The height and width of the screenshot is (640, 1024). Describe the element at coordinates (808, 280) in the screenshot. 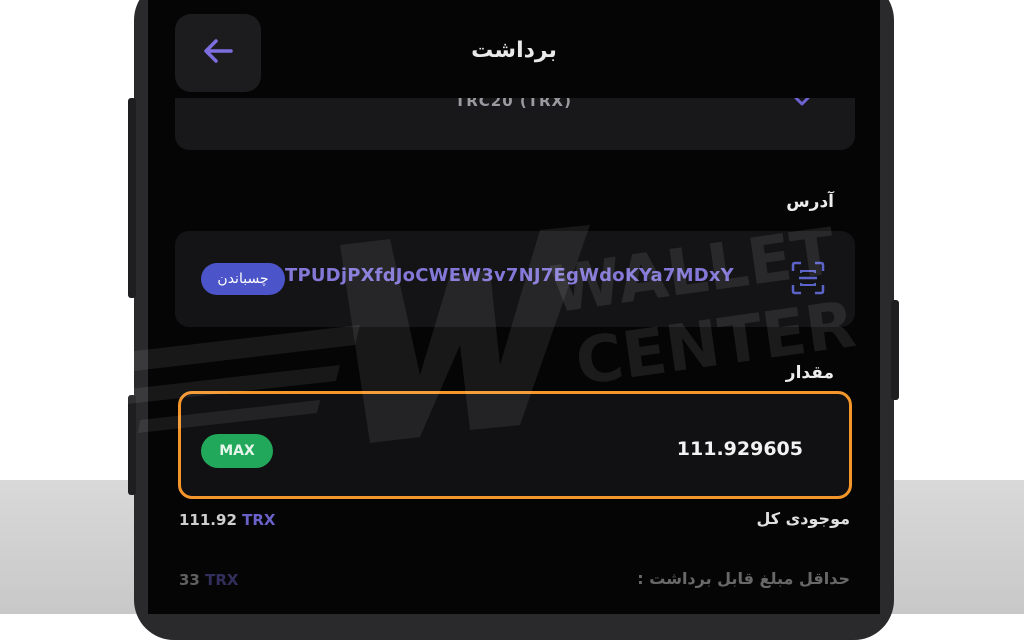

I see `qr-scan-icon` at that location.